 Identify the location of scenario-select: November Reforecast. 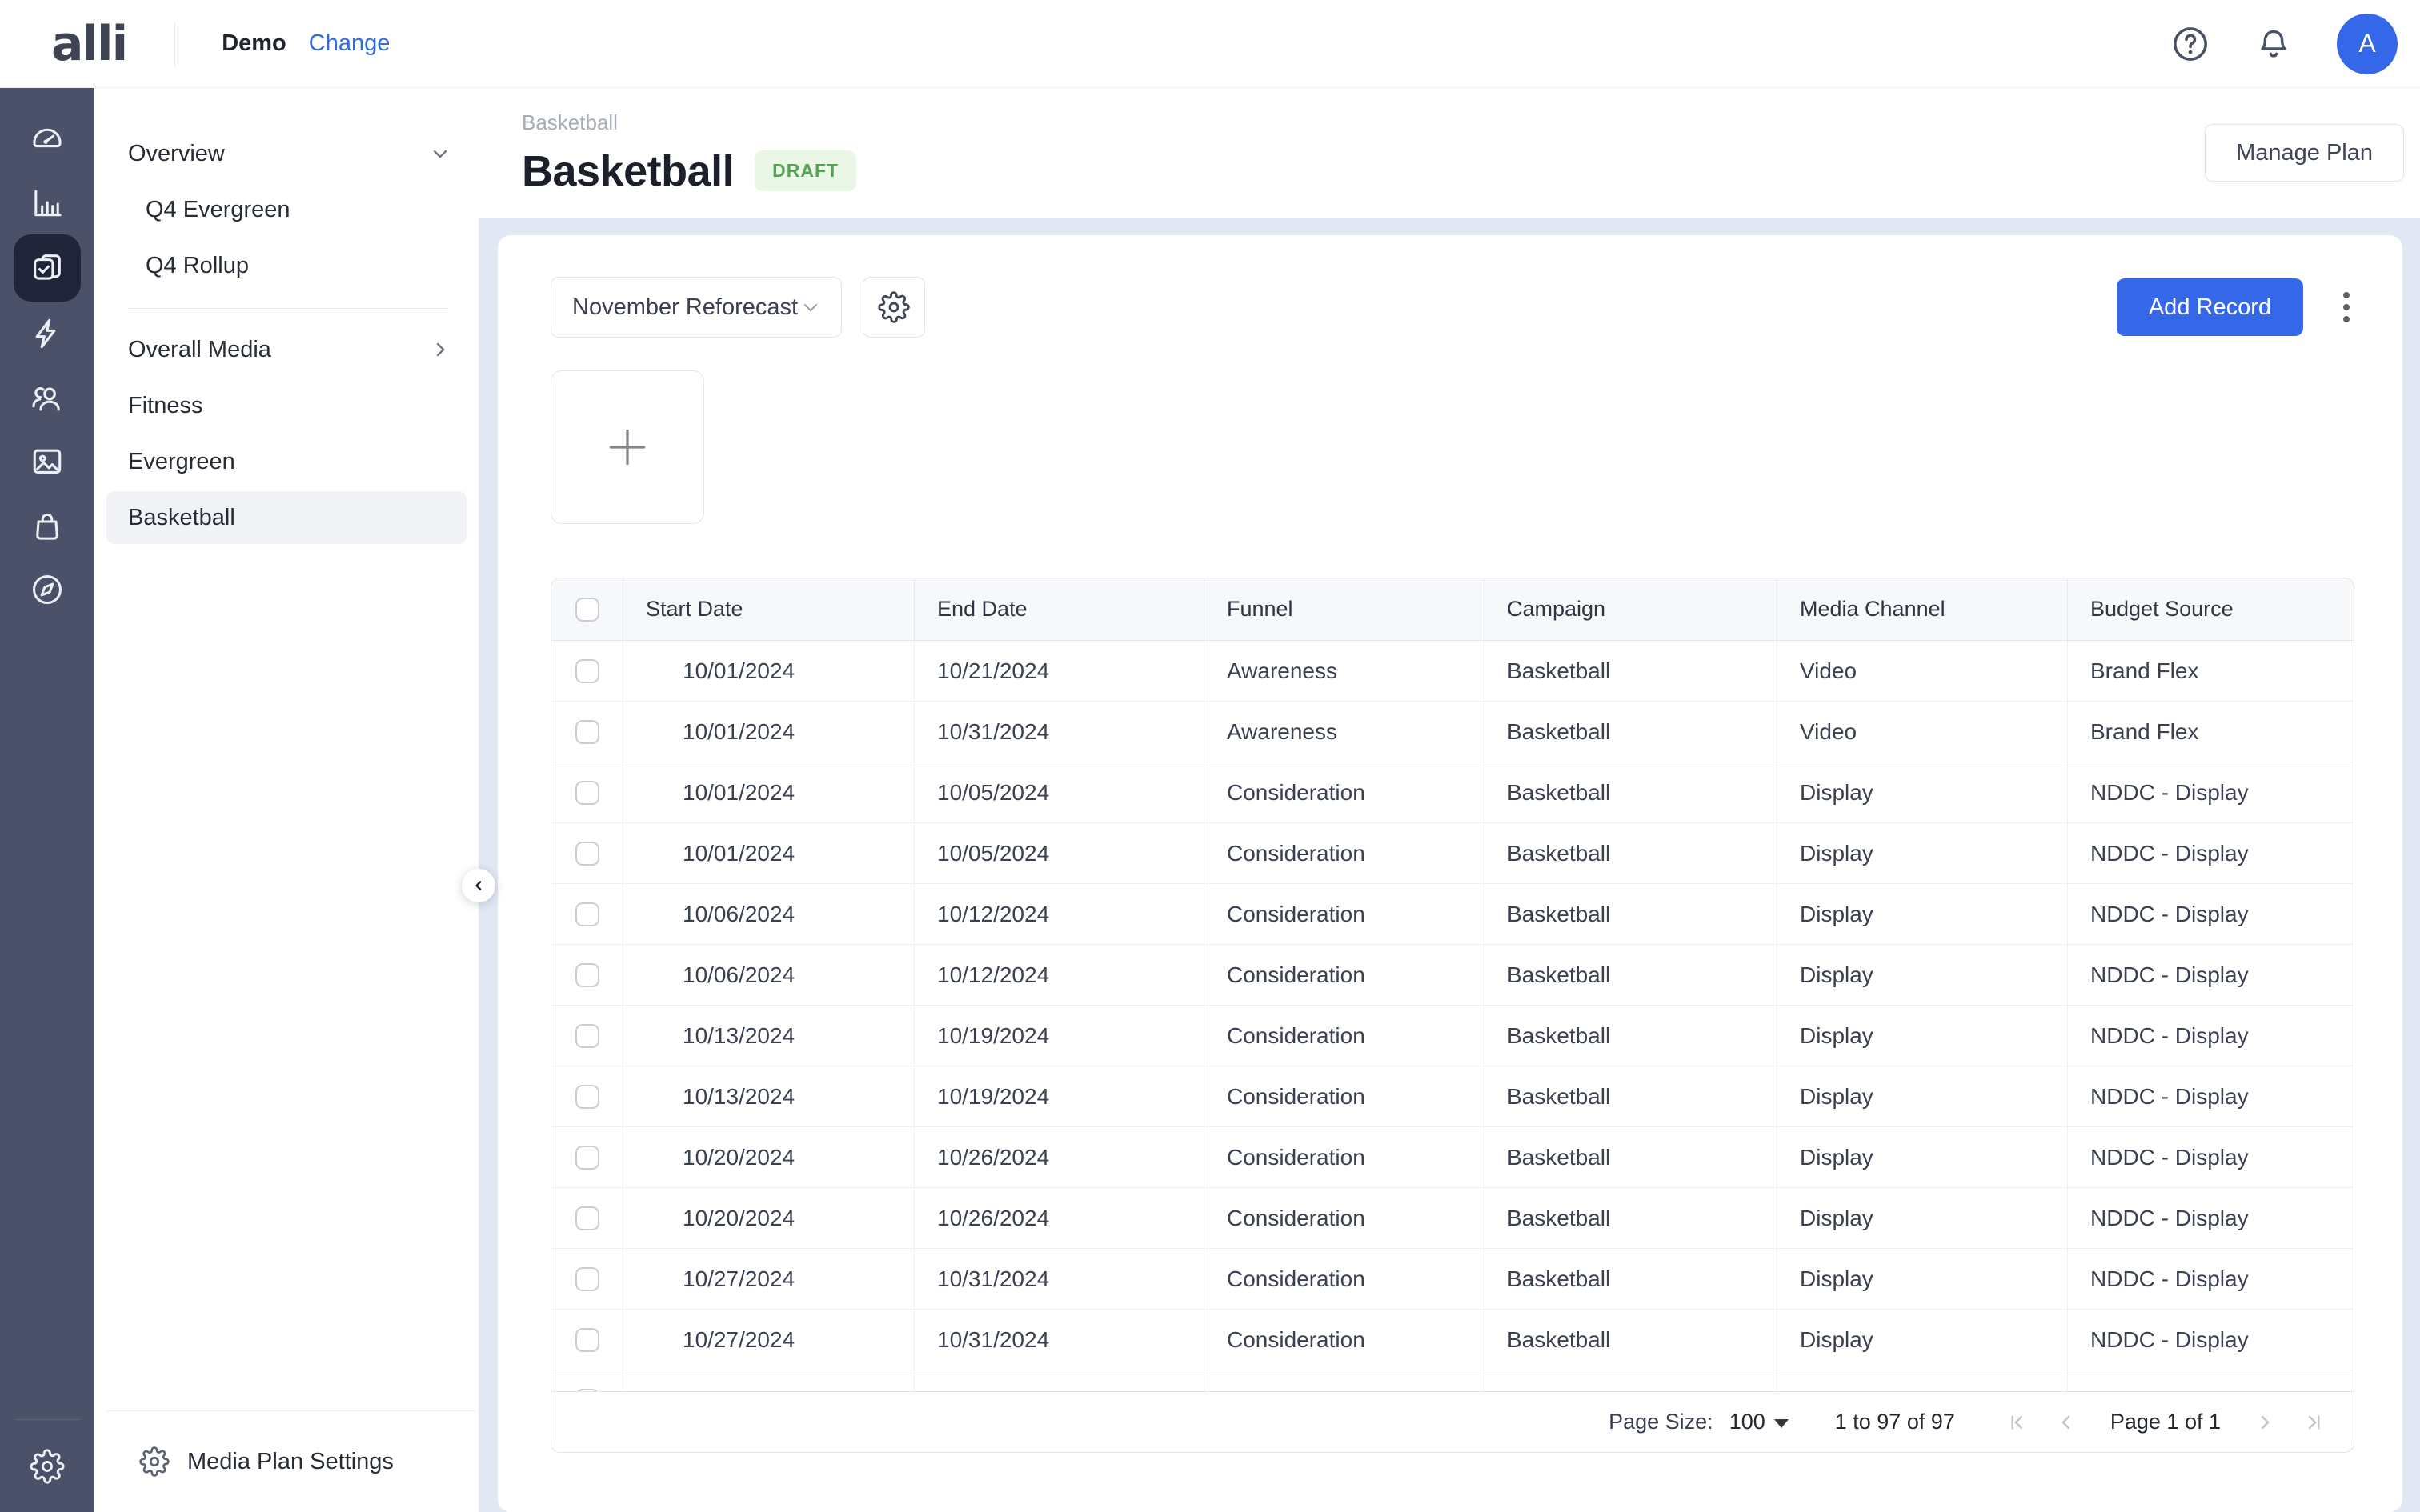
(696, 307).